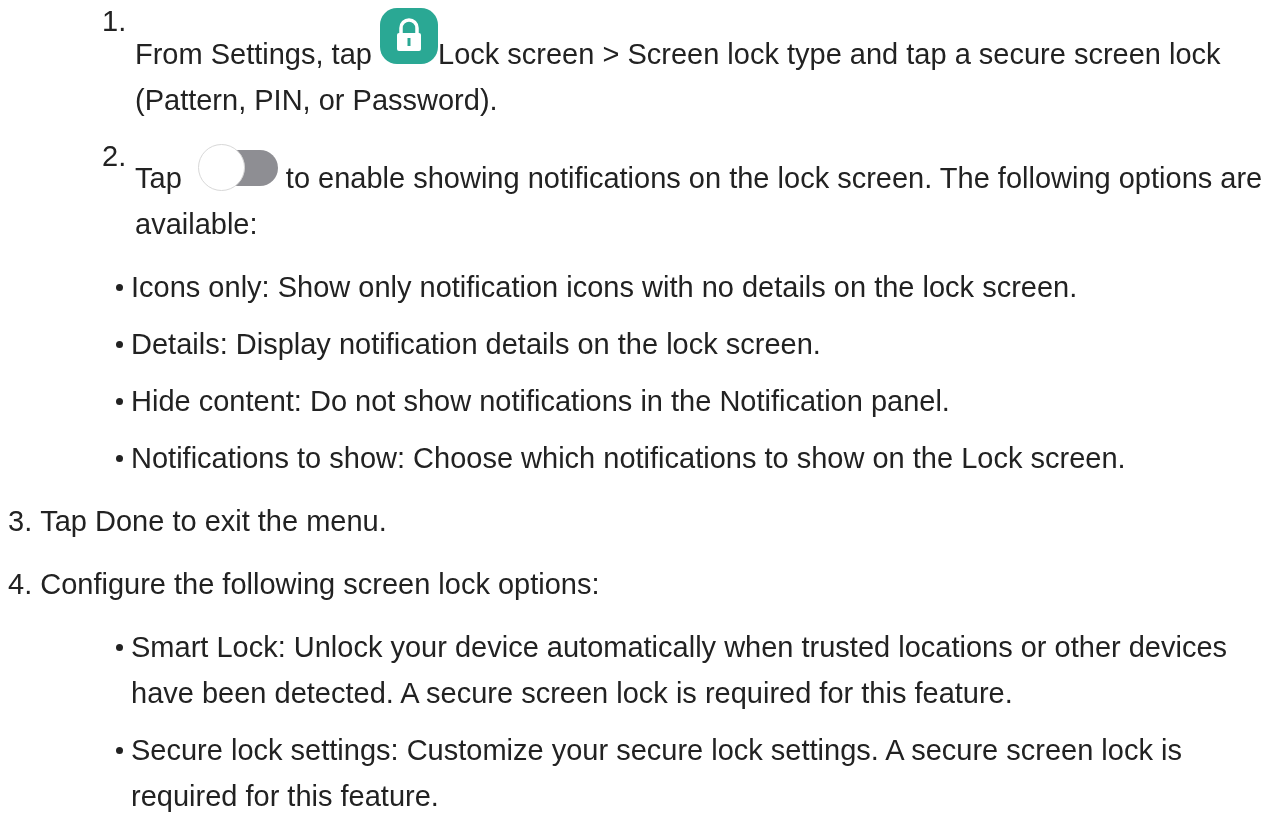 The image size is (1285, 818). I want to click on step-number: 1., so click(114, 21).